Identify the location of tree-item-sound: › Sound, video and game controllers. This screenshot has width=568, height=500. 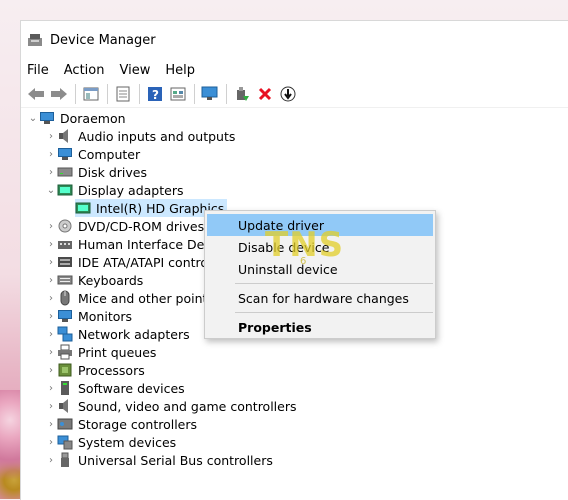
(294, 406).